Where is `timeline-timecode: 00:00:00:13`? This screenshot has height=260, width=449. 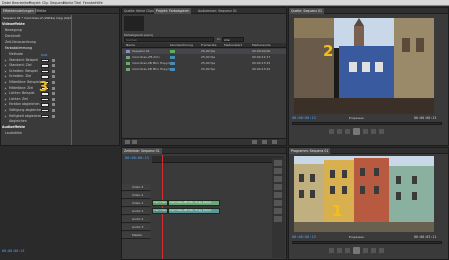 timeline-timecode: 00:00:00:13 is located at coordinates (137, 158).